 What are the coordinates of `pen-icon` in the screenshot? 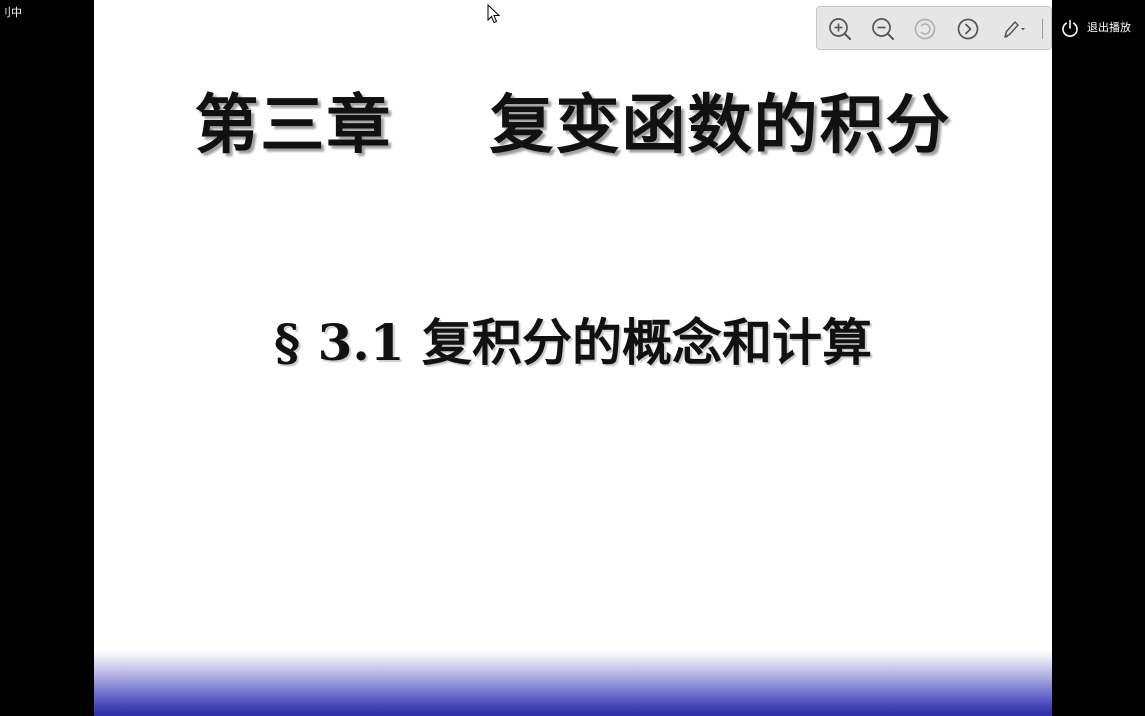 It's located at (1014, 29).